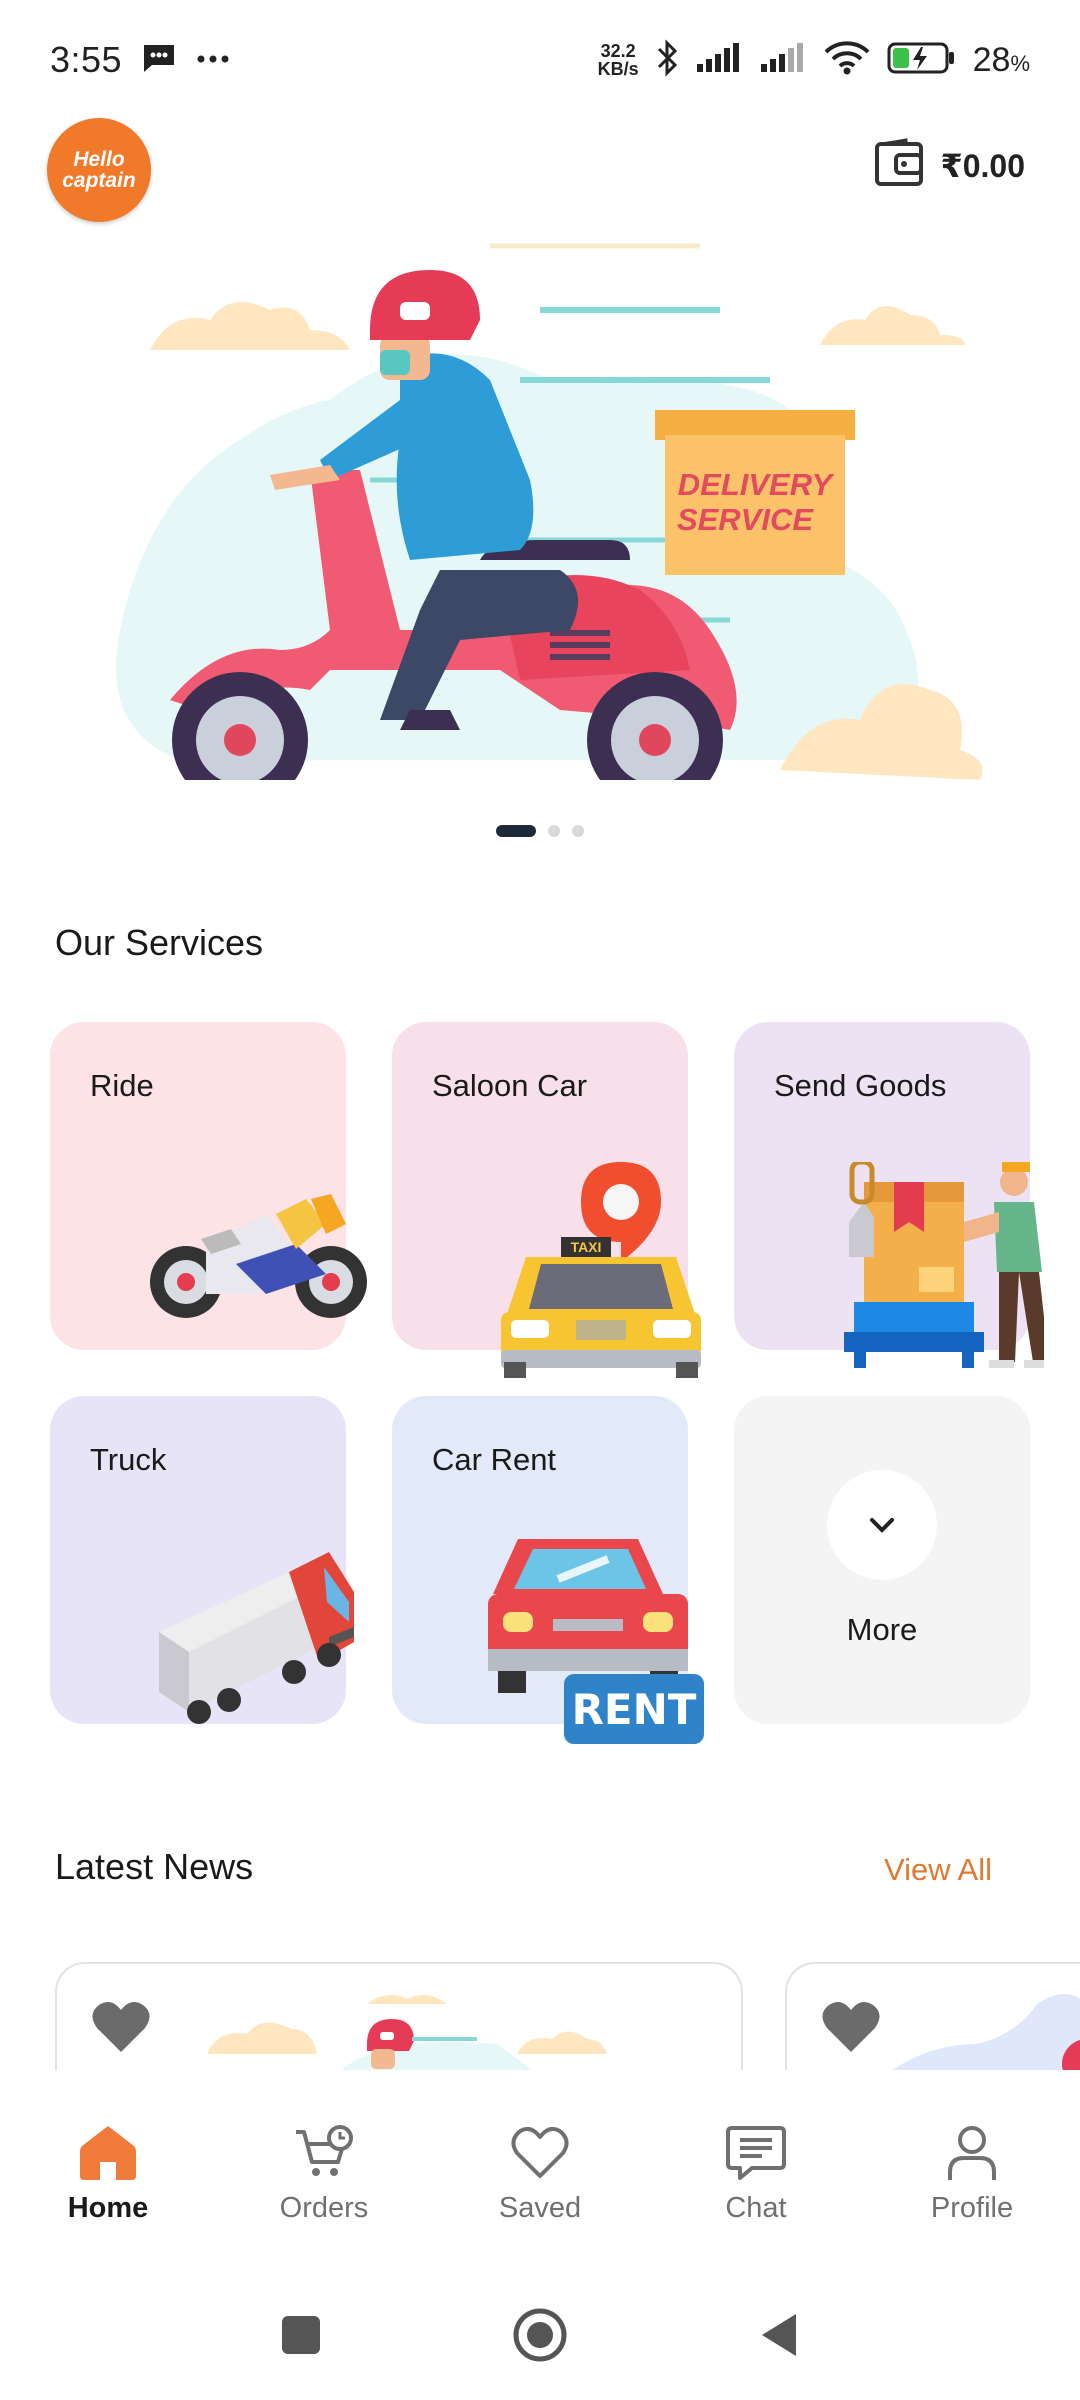  Describe the element at coordinates (634, 1709) in the screenshot. I see `rent-sign: RENT` at that location.